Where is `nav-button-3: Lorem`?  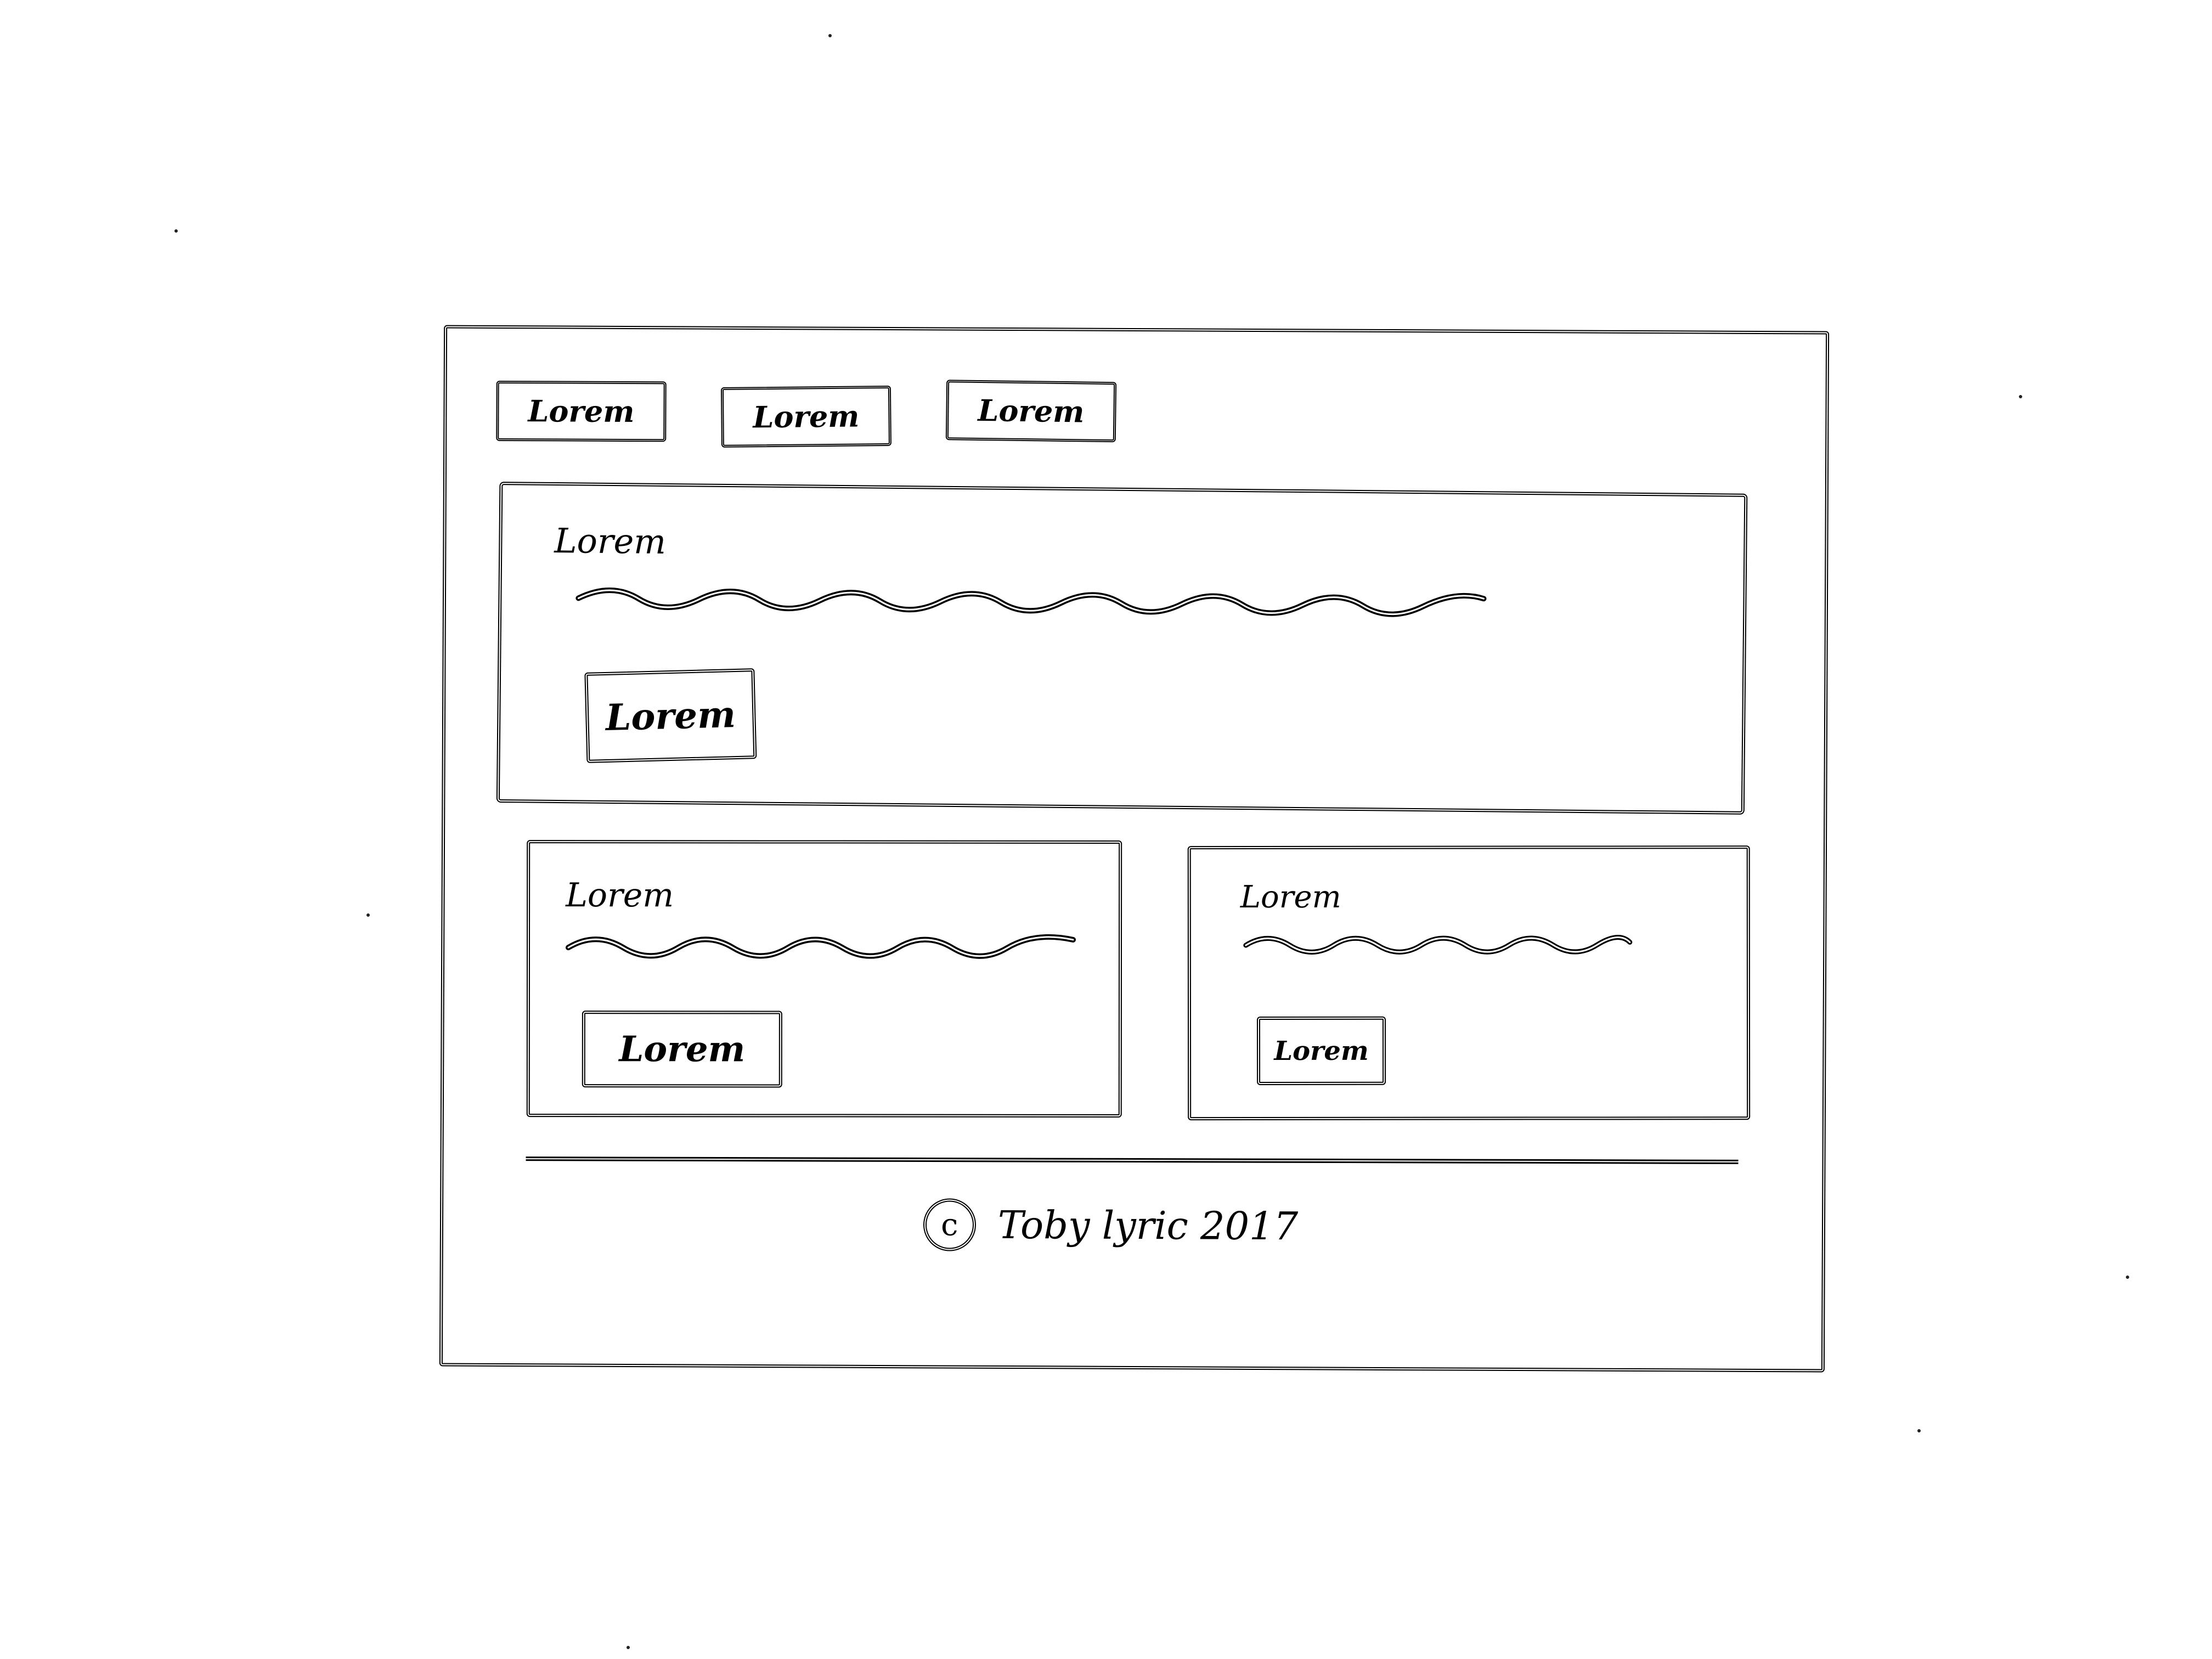 nav-button-3: Lorem is located at coordinates (1031, 411).